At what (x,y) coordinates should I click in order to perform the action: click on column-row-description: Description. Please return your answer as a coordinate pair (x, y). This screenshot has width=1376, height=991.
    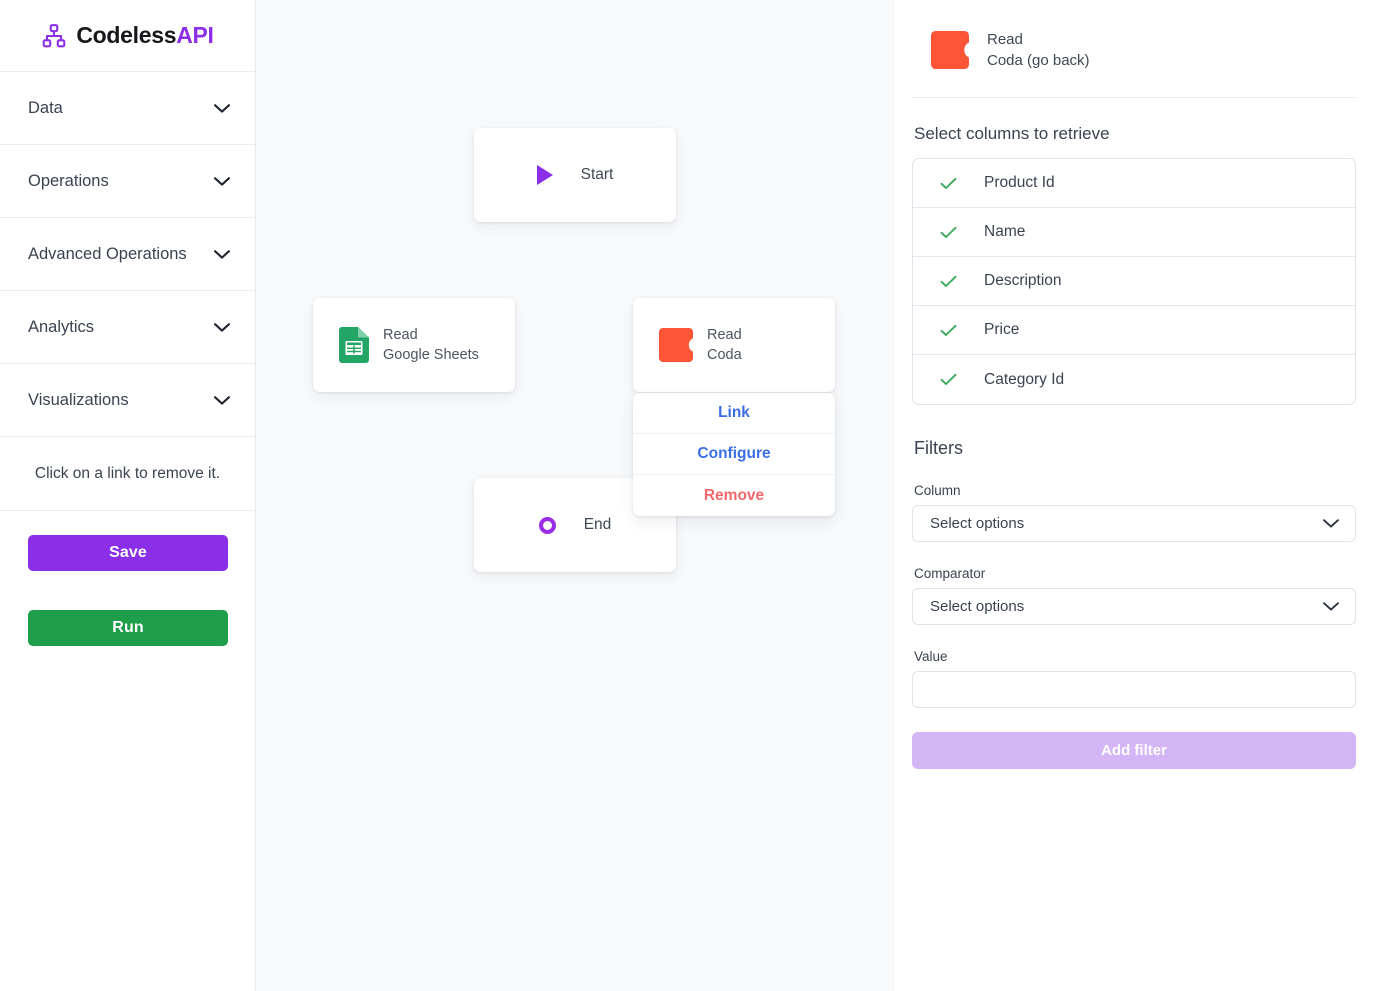
    Looking at the image, I should click on (1134, 281).